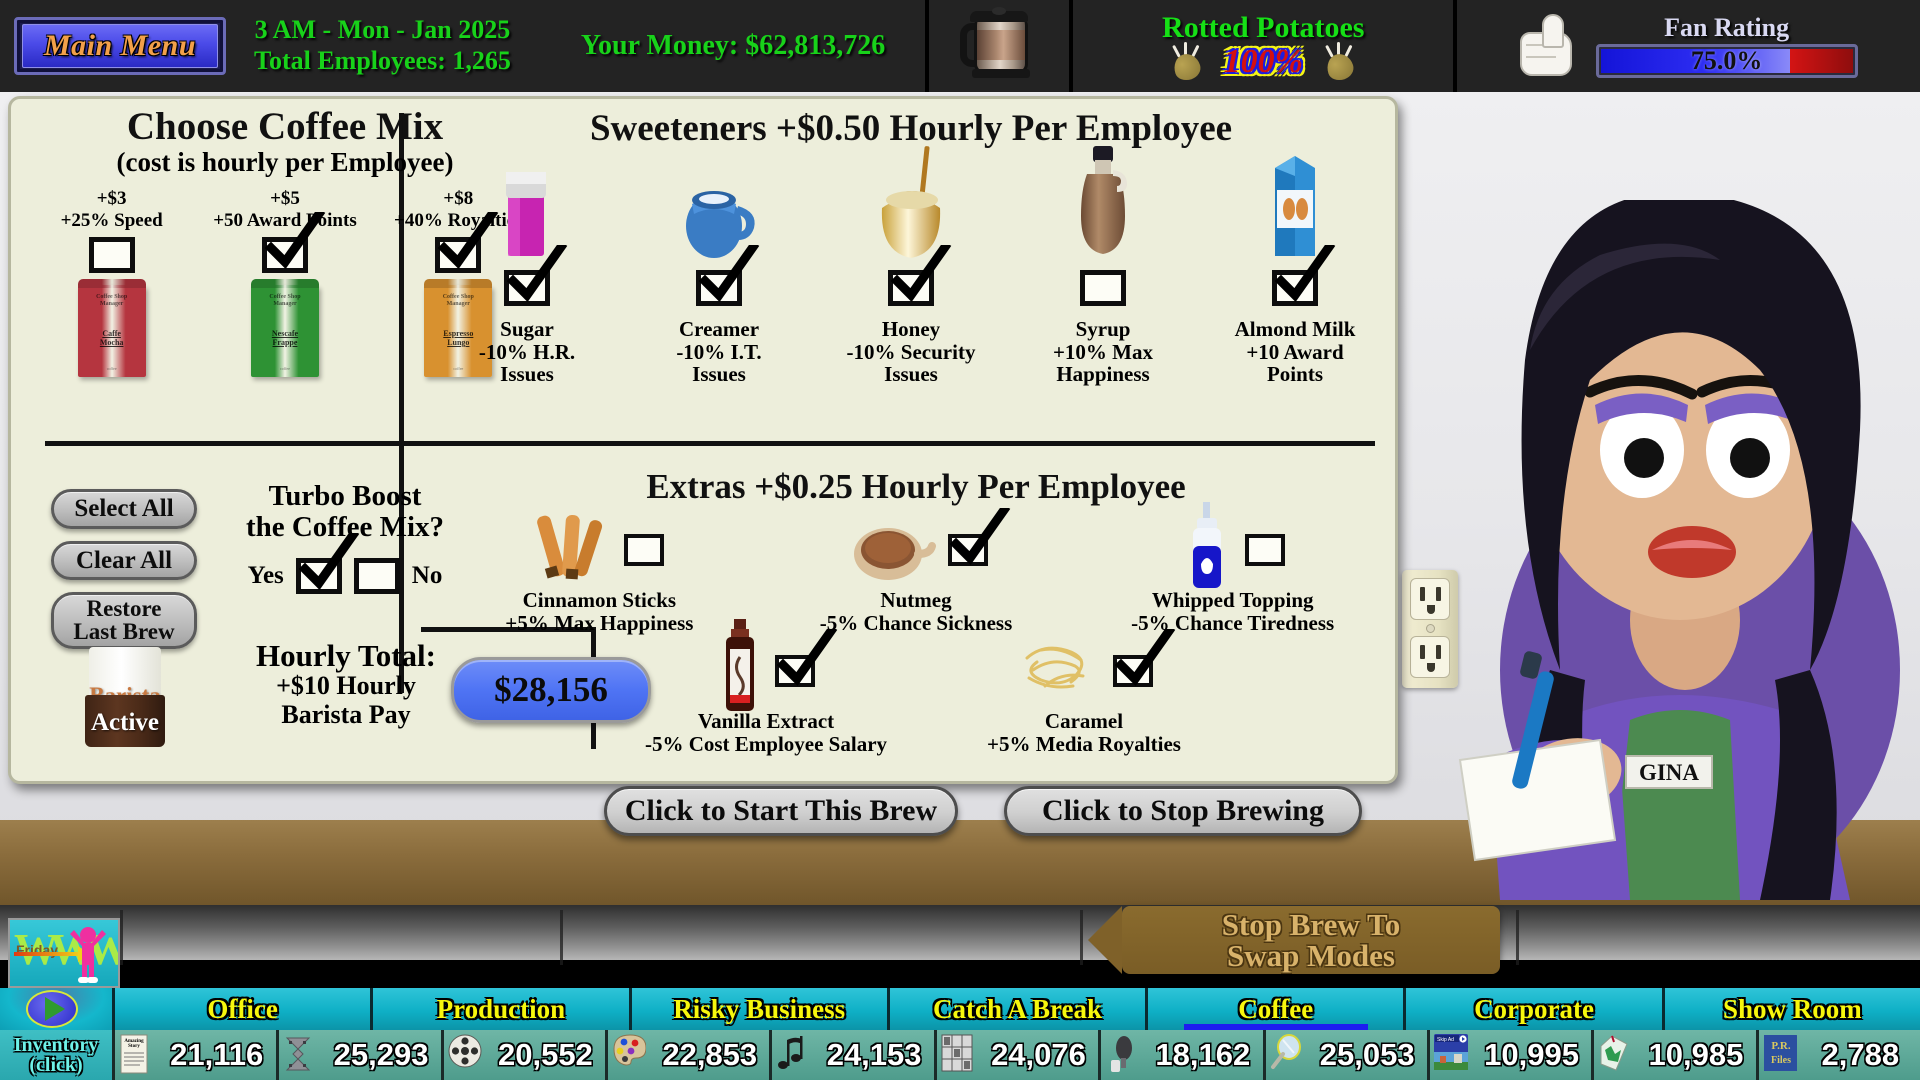 The width and height of the screenshot is (1920, 1080). Describe the element at coordinates (124, 608) in the screenshot. I see `restore-line-1: Restore` at that location.